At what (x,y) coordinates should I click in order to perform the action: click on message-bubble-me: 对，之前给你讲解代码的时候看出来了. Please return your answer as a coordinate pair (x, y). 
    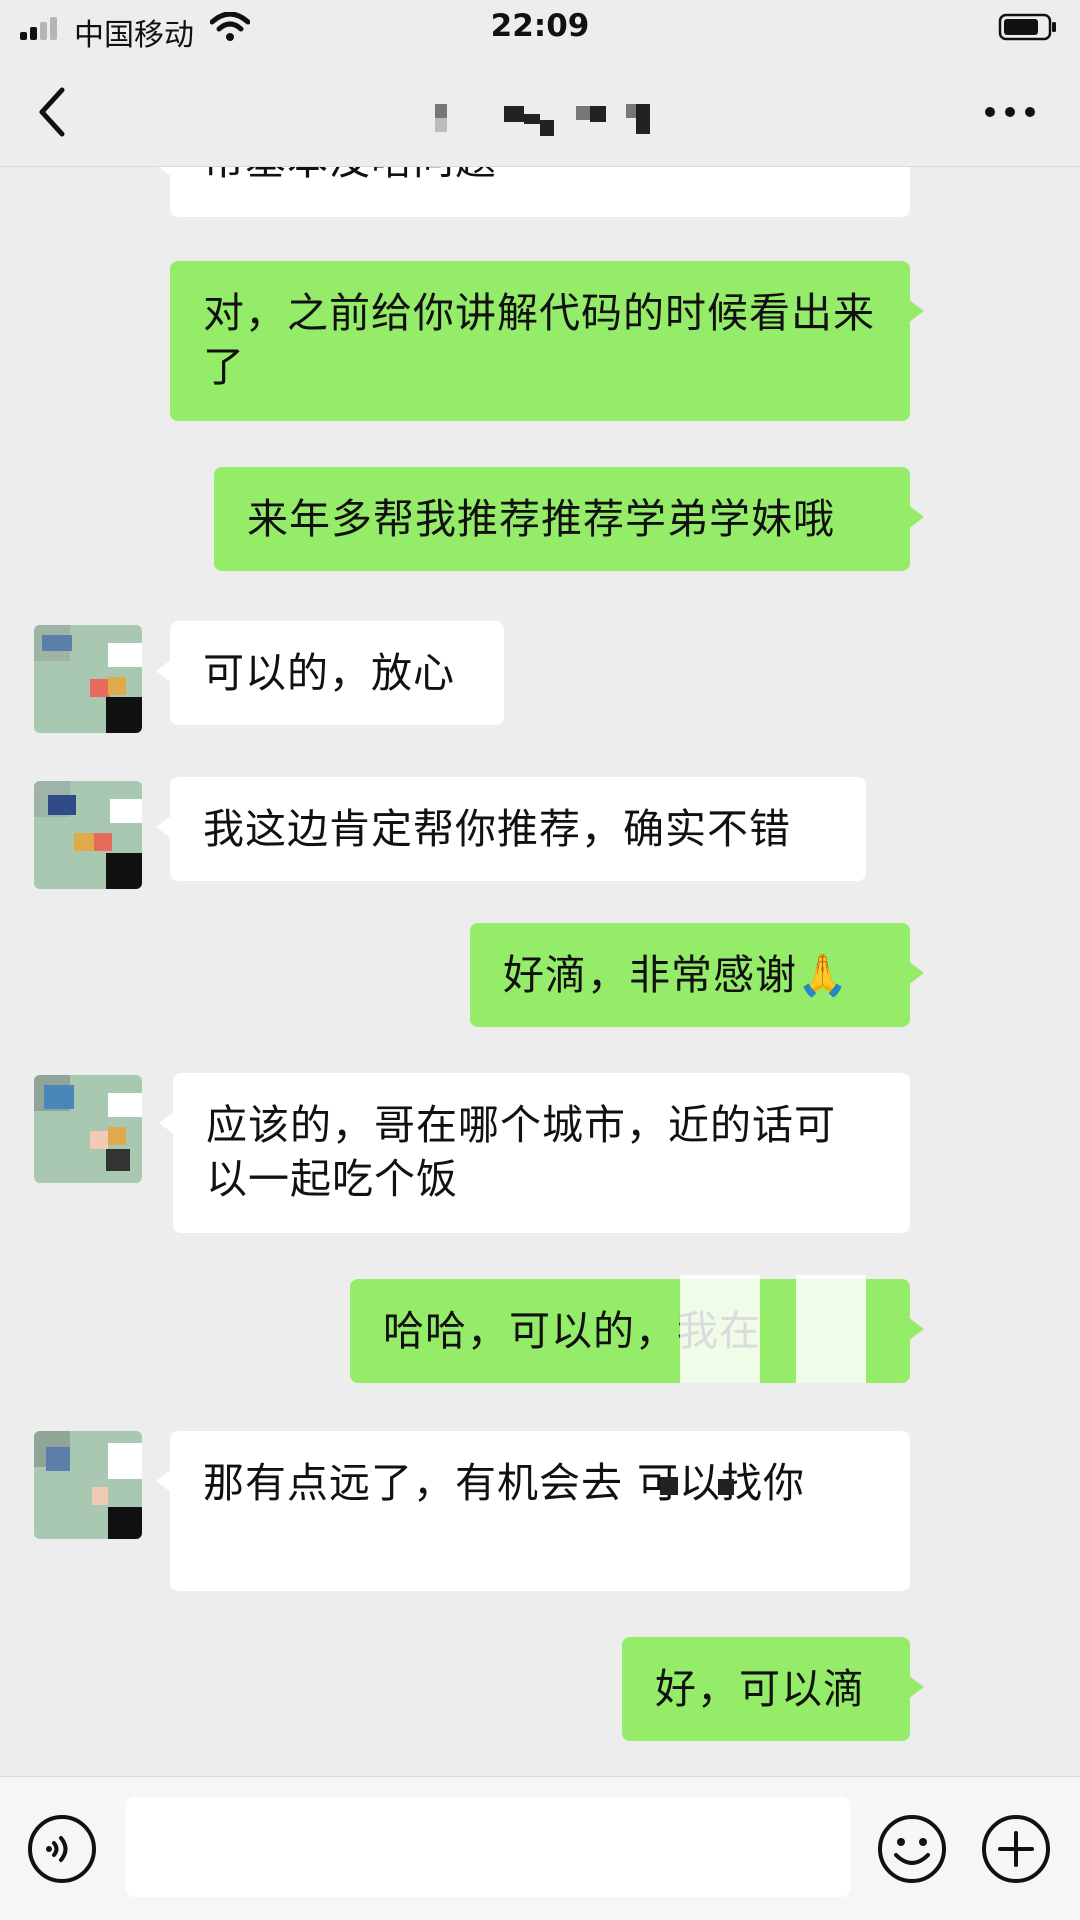
    Looking at the image, I should click on (547, 341).